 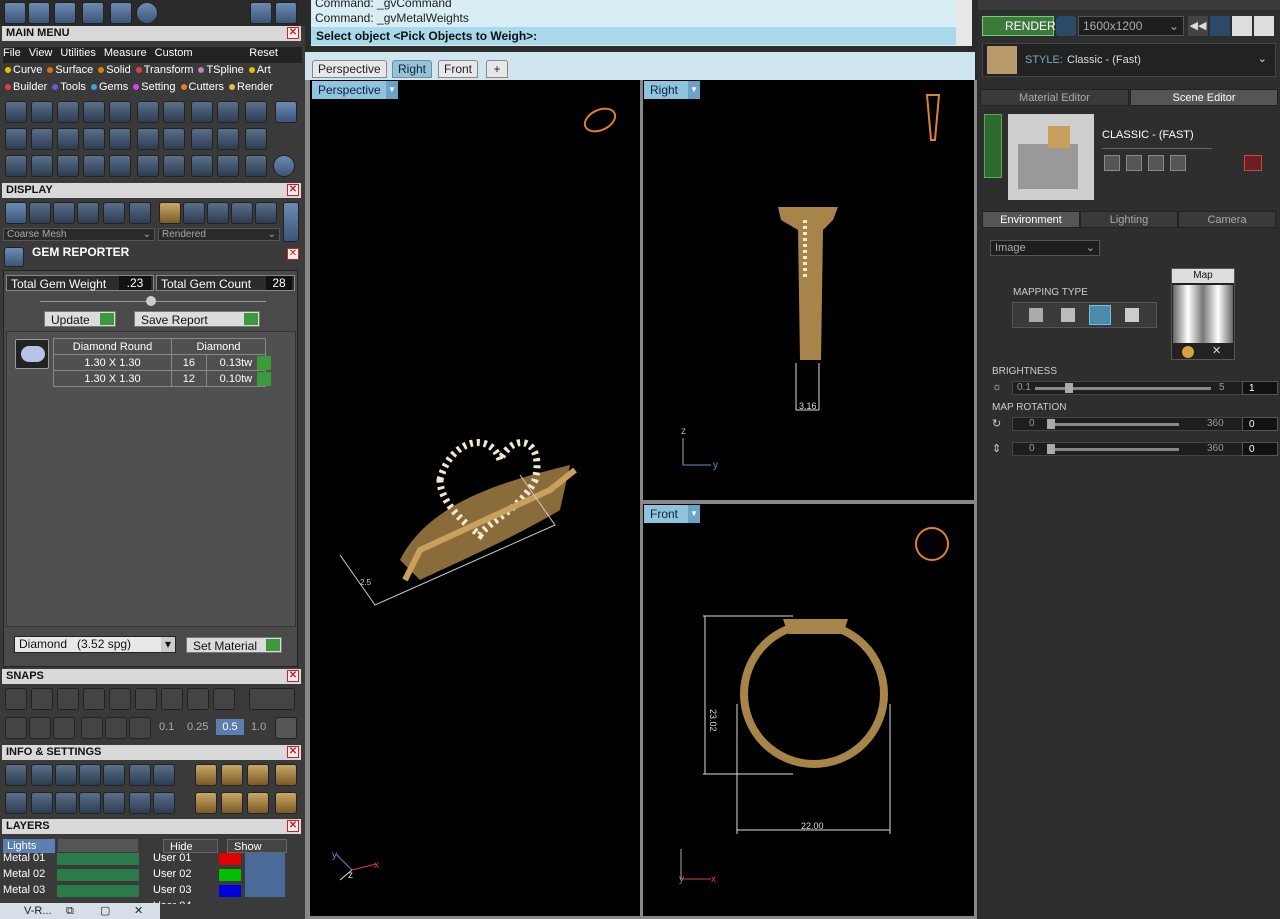 What do you see at coordinates (808, 290) in the screenshot?
I see `right-viewport: Right ▼ 3.16 zy` at bounding box center [808, 290].